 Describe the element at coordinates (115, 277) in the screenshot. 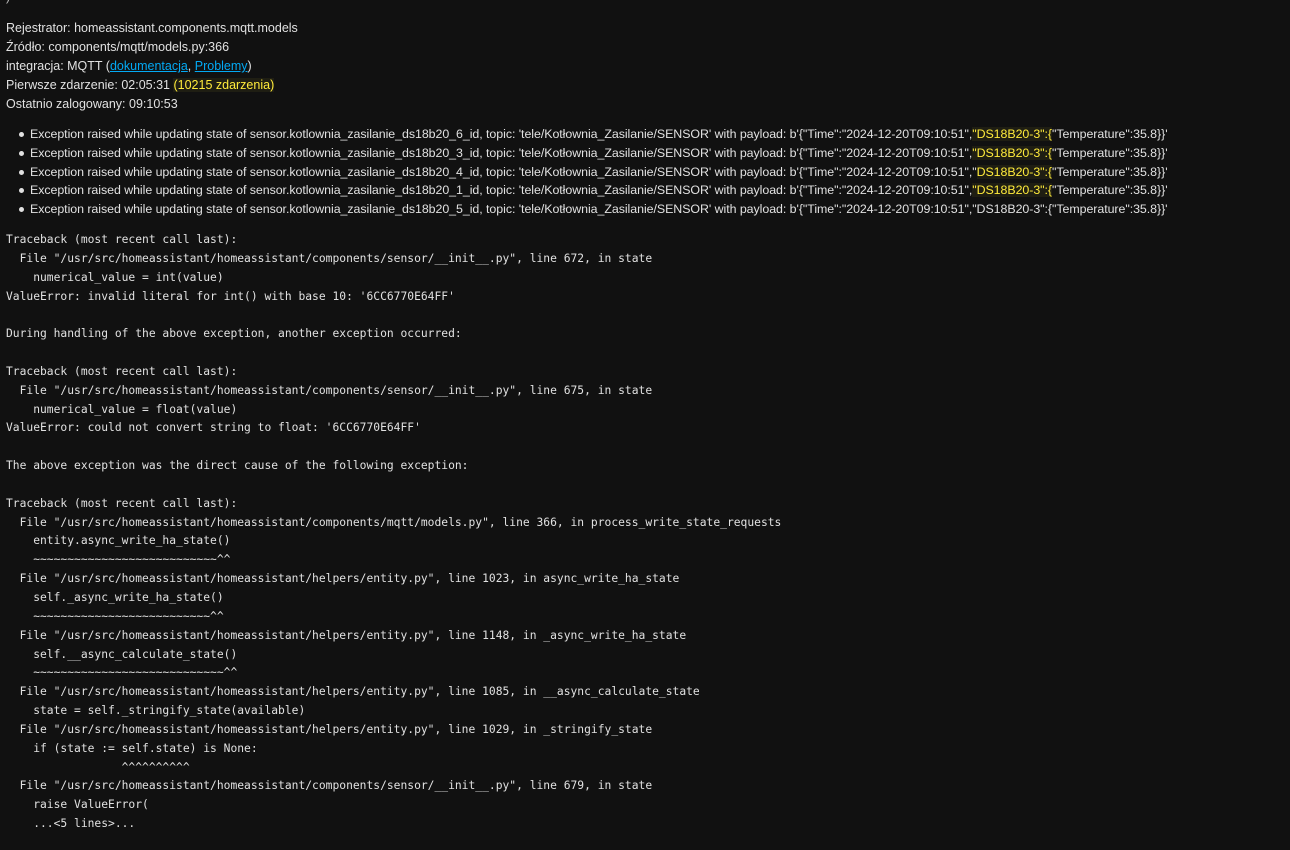

I see `traceback-line: numerical_value = int(value)` at that location.